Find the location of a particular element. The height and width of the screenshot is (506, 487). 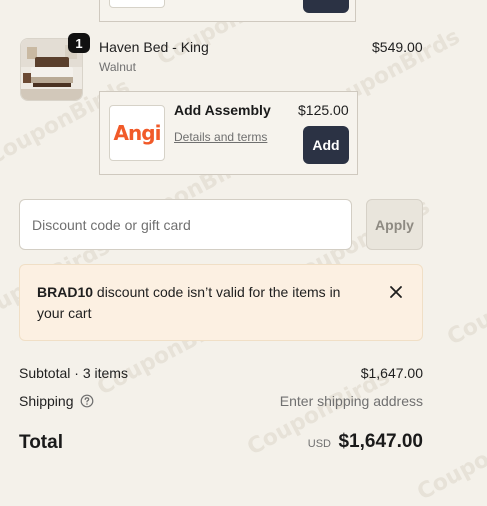

logo-text: Angi is located at coordinates (137, 133).